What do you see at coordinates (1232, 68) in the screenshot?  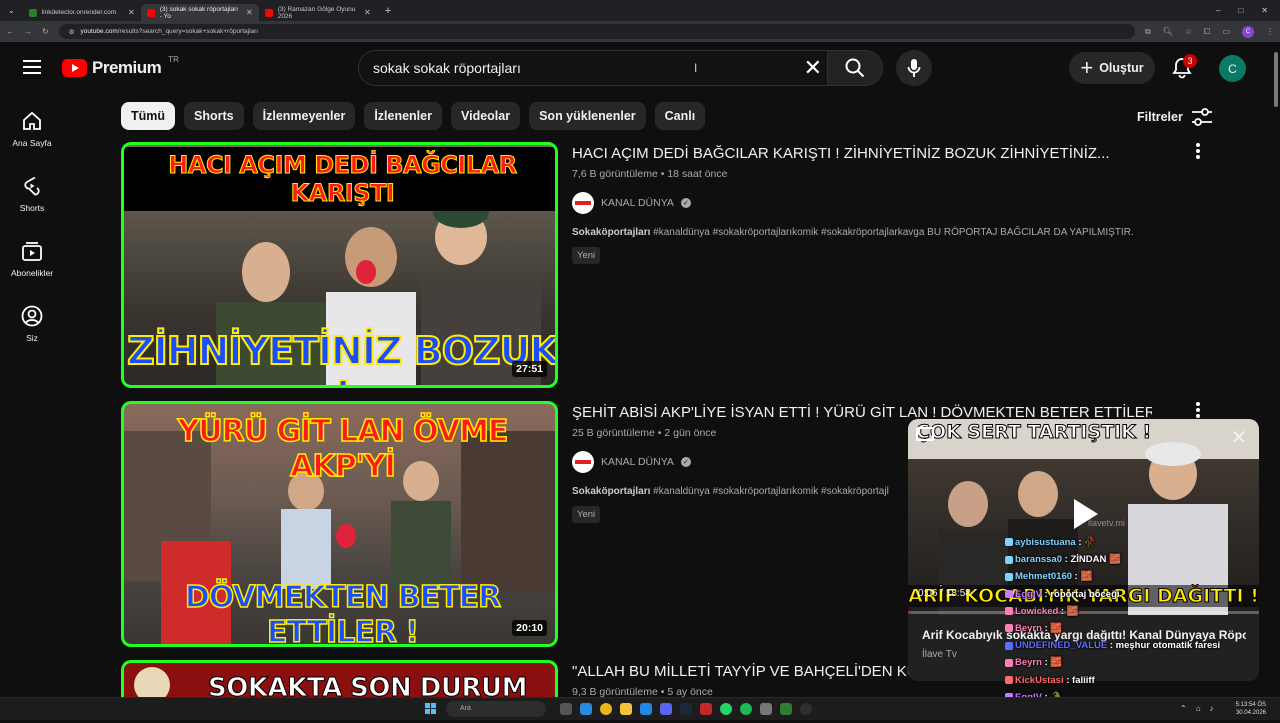 I see `account-avatar: C` at bounding box center [1232, 68].